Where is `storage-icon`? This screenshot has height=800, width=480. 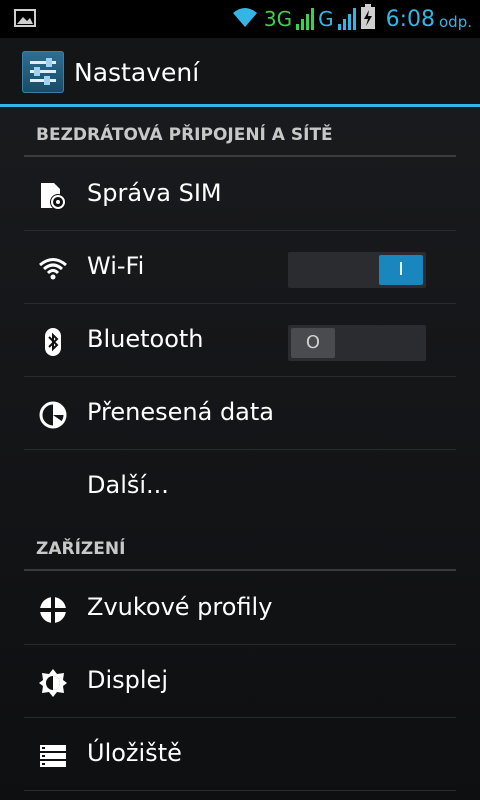
storage-icon is located at coordinates (53, 756).